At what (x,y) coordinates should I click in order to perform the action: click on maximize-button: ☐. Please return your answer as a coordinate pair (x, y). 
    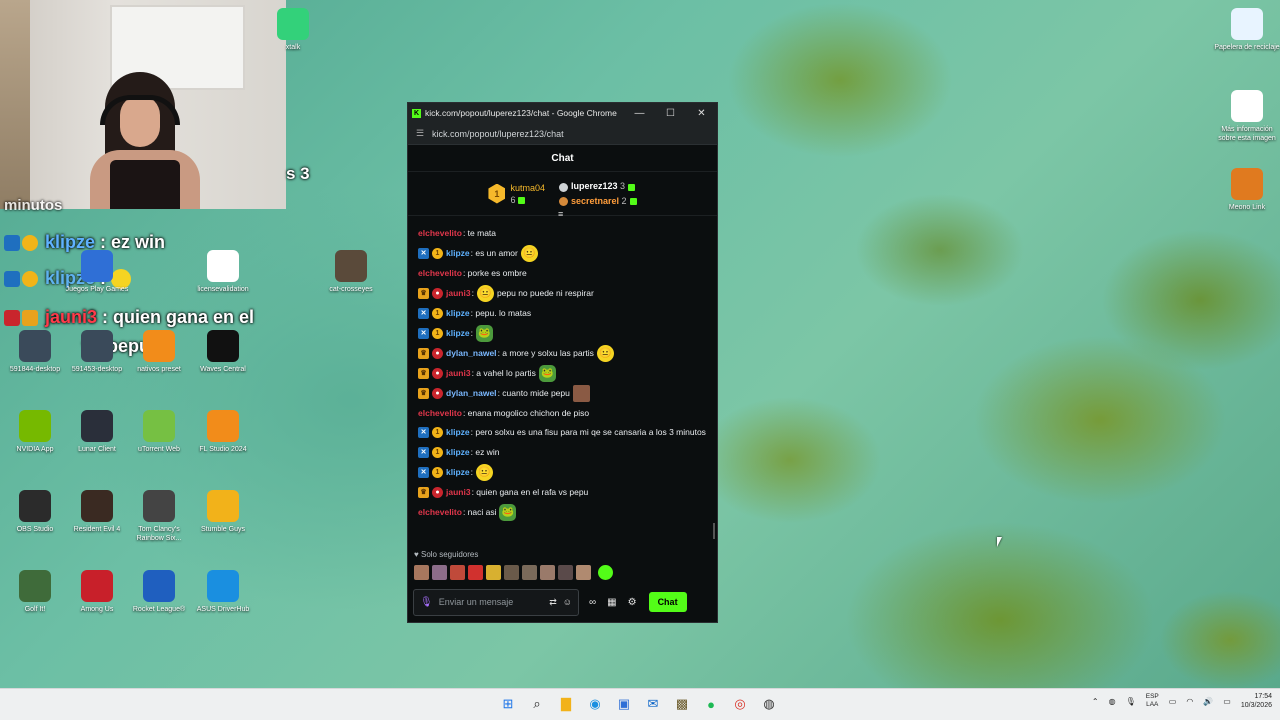
    Looking at the image, I should click on (670, 113).